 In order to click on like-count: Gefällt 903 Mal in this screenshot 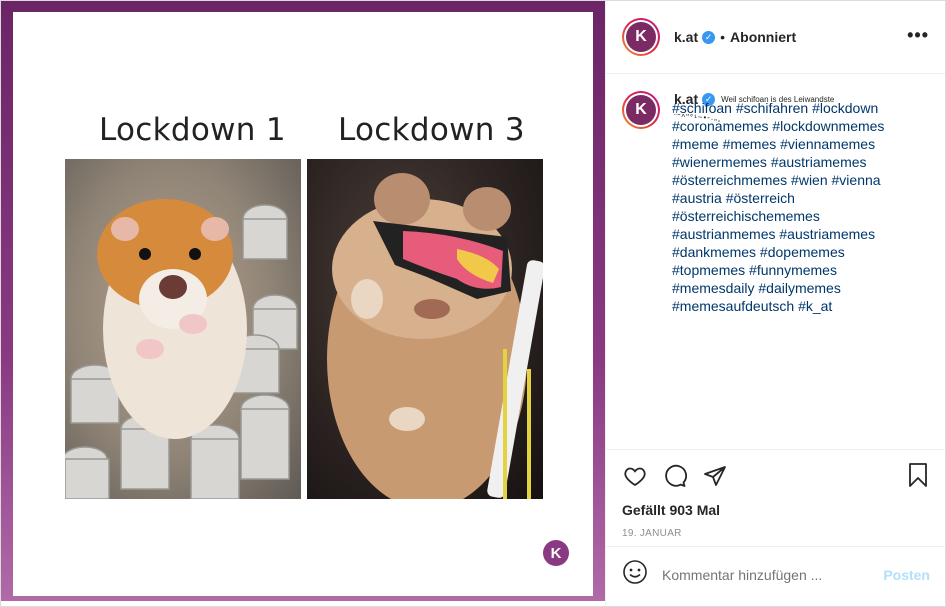, I will do `click(776, 510)`.